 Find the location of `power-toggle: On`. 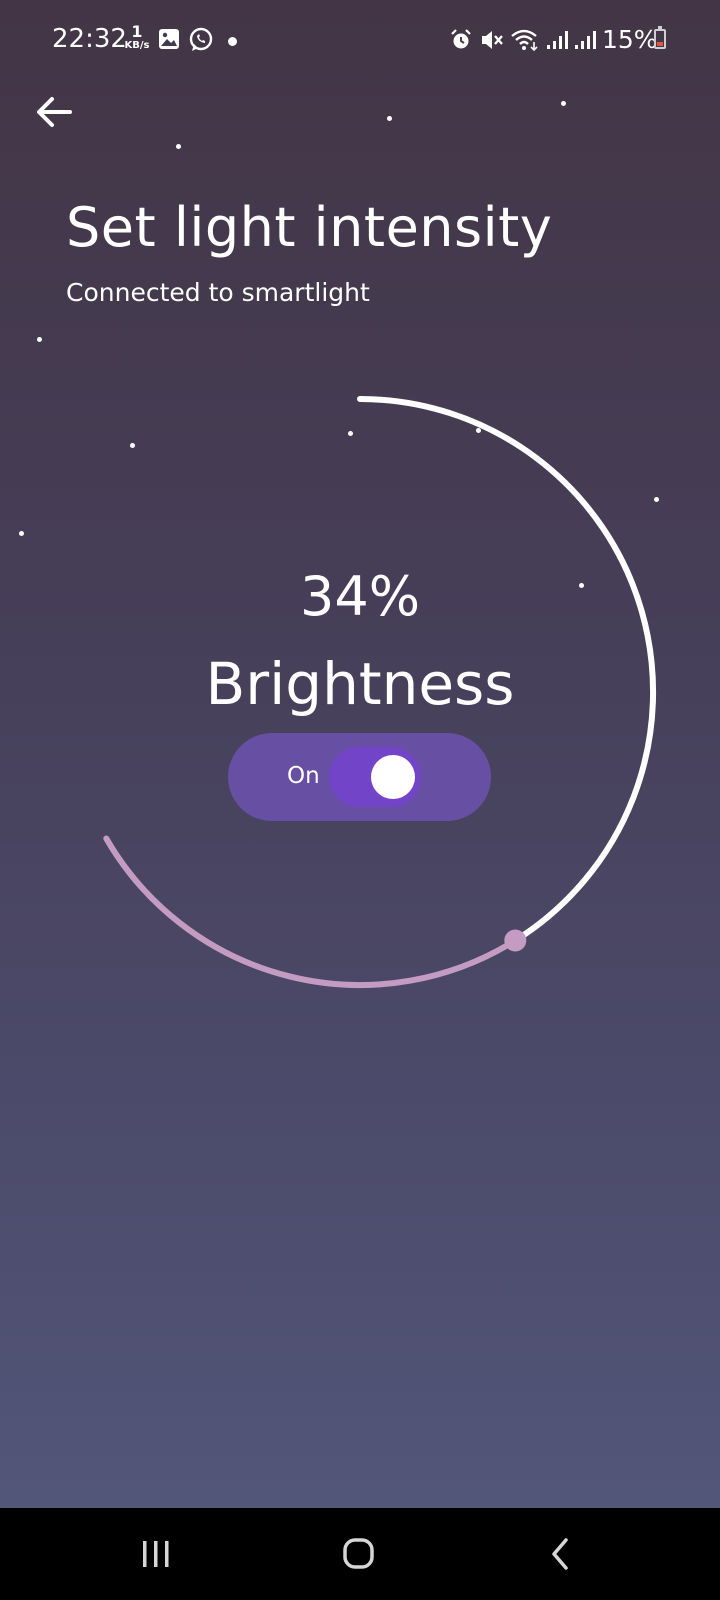

power-toggle: On is located at coordinates (359, 777).